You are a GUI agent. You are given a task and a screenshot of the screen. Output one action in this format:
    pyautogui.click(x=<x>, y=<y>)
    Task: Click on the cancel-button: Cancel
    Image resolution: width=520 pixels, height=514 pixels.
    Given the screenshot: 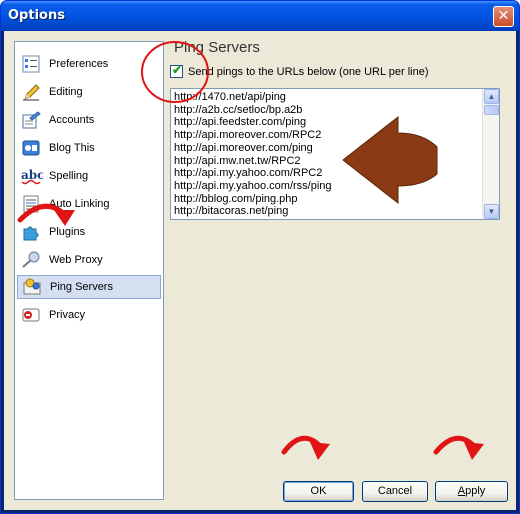 What is the action you would take?
    pyautogui.click(x=395, y=491)
    